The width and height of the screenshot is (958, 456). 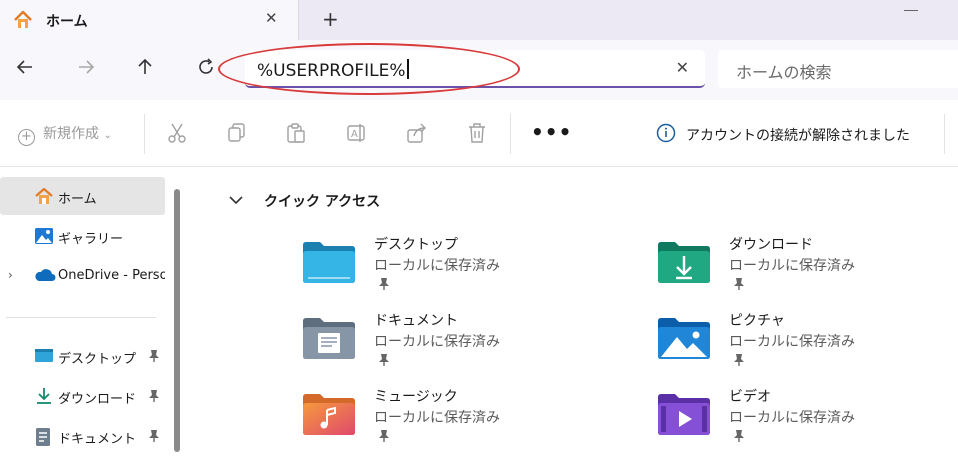 I want to click on back-arrow-icon, so click(x=25, y=69).